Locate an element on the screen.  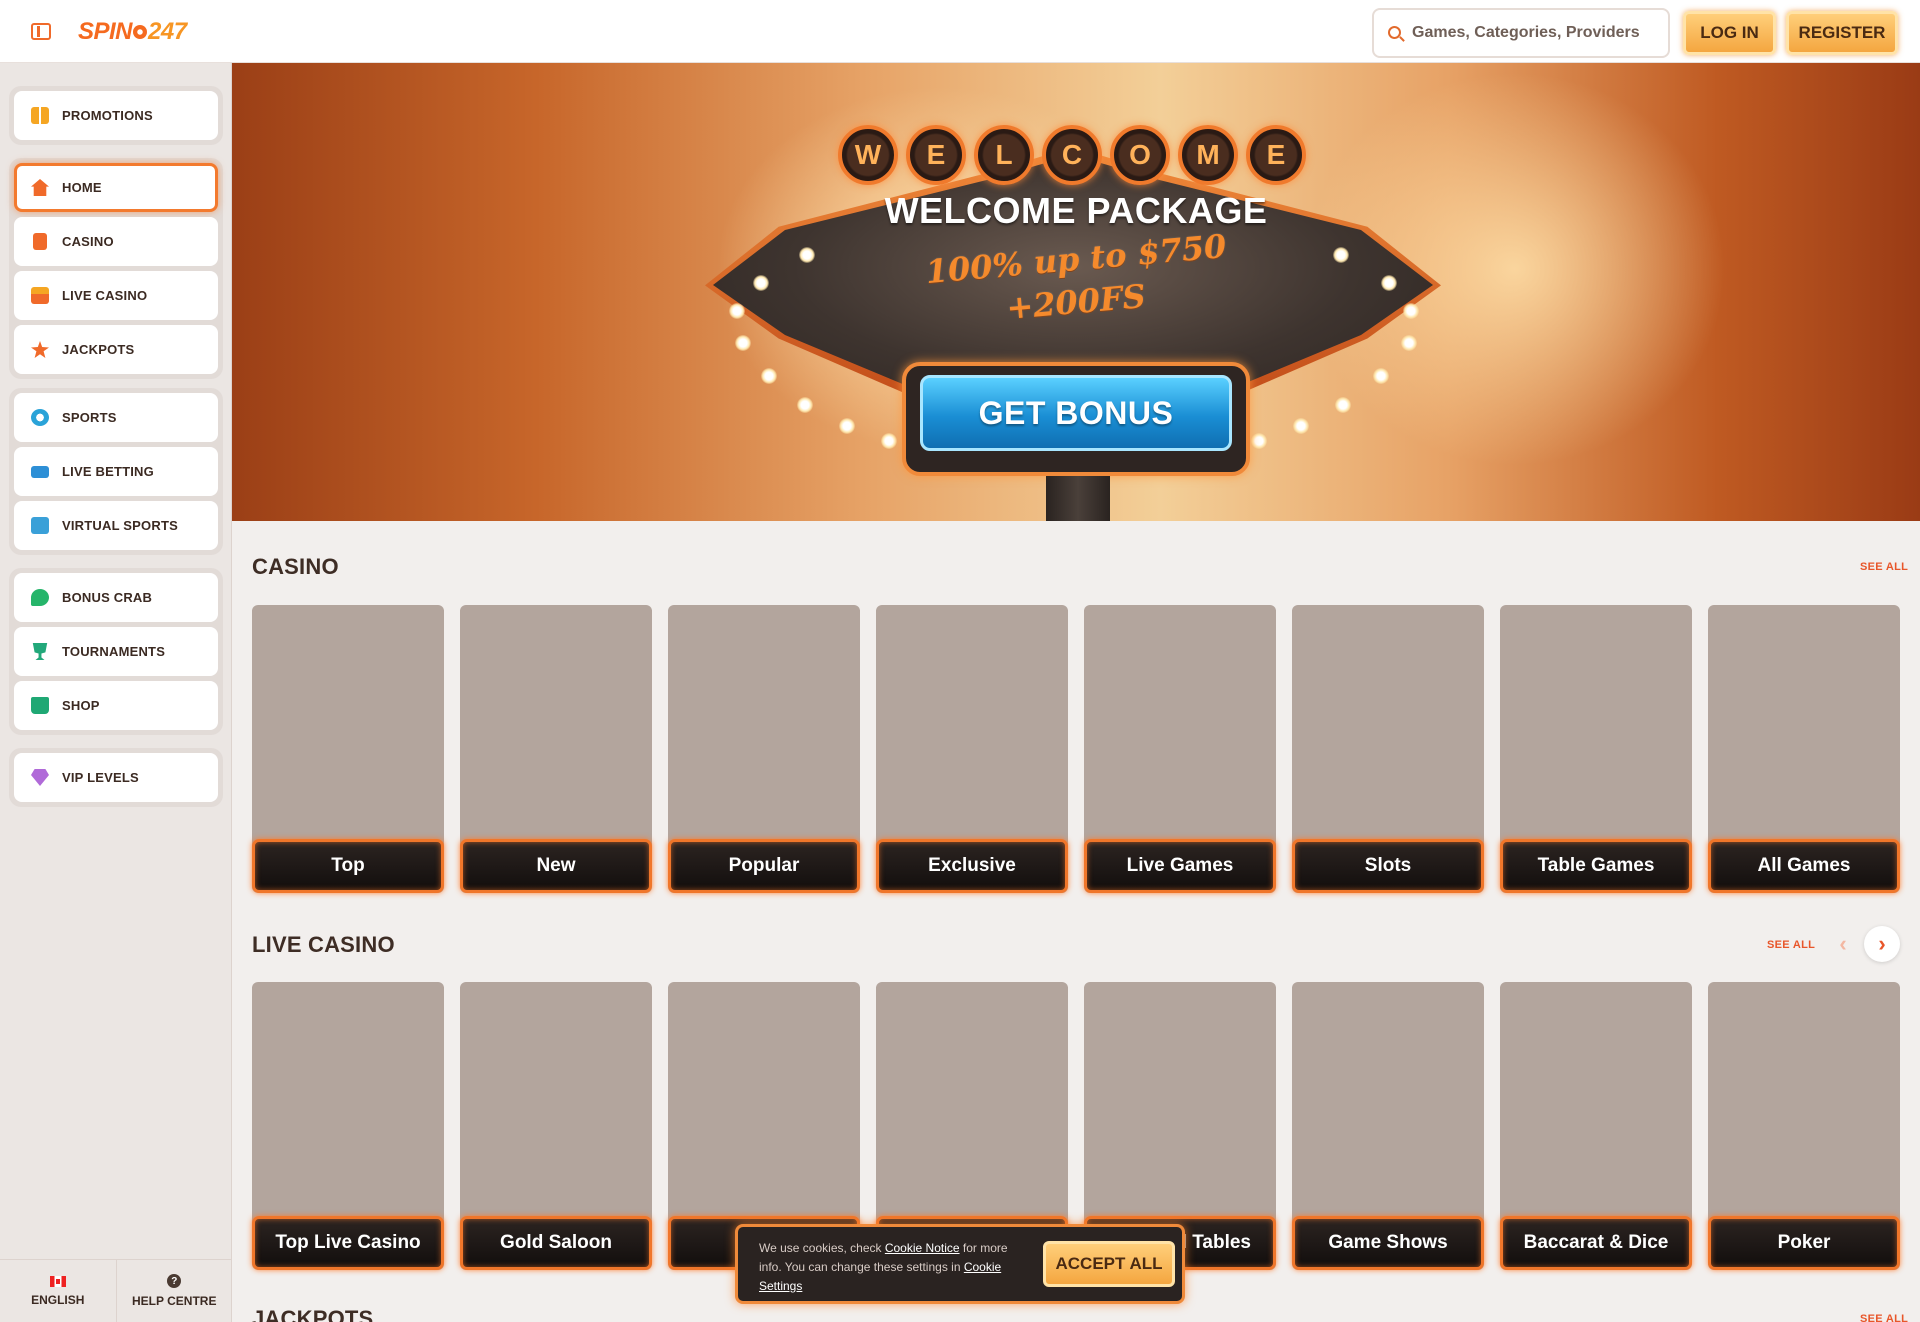
sidebar-item-live-casino: LIVE CASINO is located at coordinates (116, 295).